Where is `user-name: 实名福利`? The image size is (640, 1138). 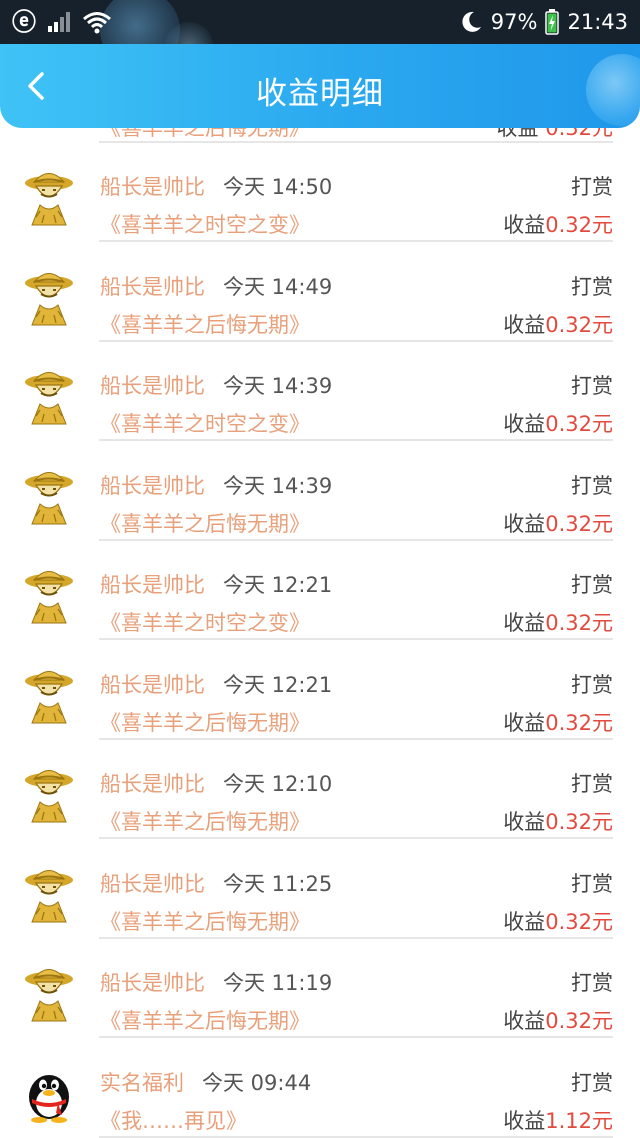
user-name: 实名福利 is located at coordinates (142, 1082).